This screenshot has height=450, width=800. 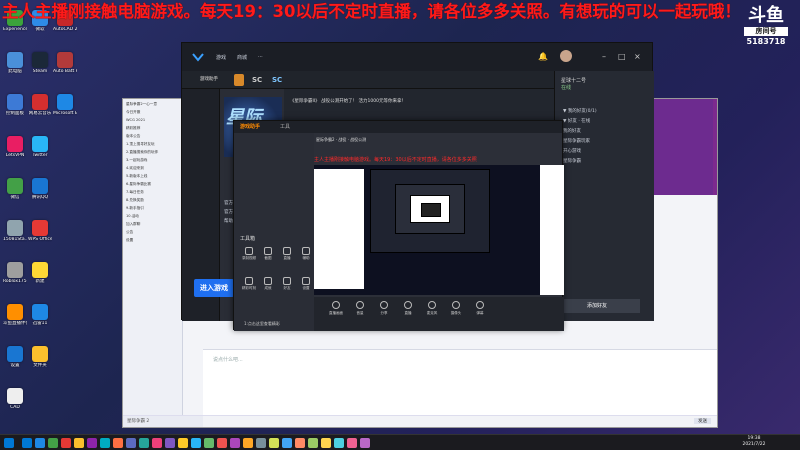 What do you see at coordinates (239, 80) in the screenshot?
I see `tab-game-icon` at bounding box center [239, 80].